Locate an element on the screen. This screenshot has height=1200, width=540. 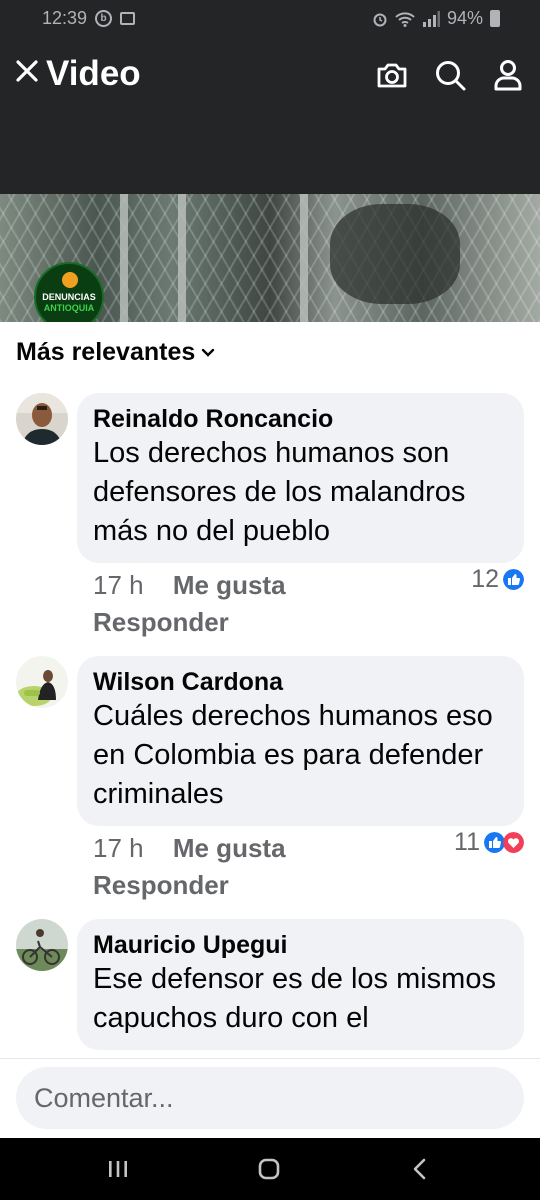
logo-emblem is located at coordinates (70, 280).